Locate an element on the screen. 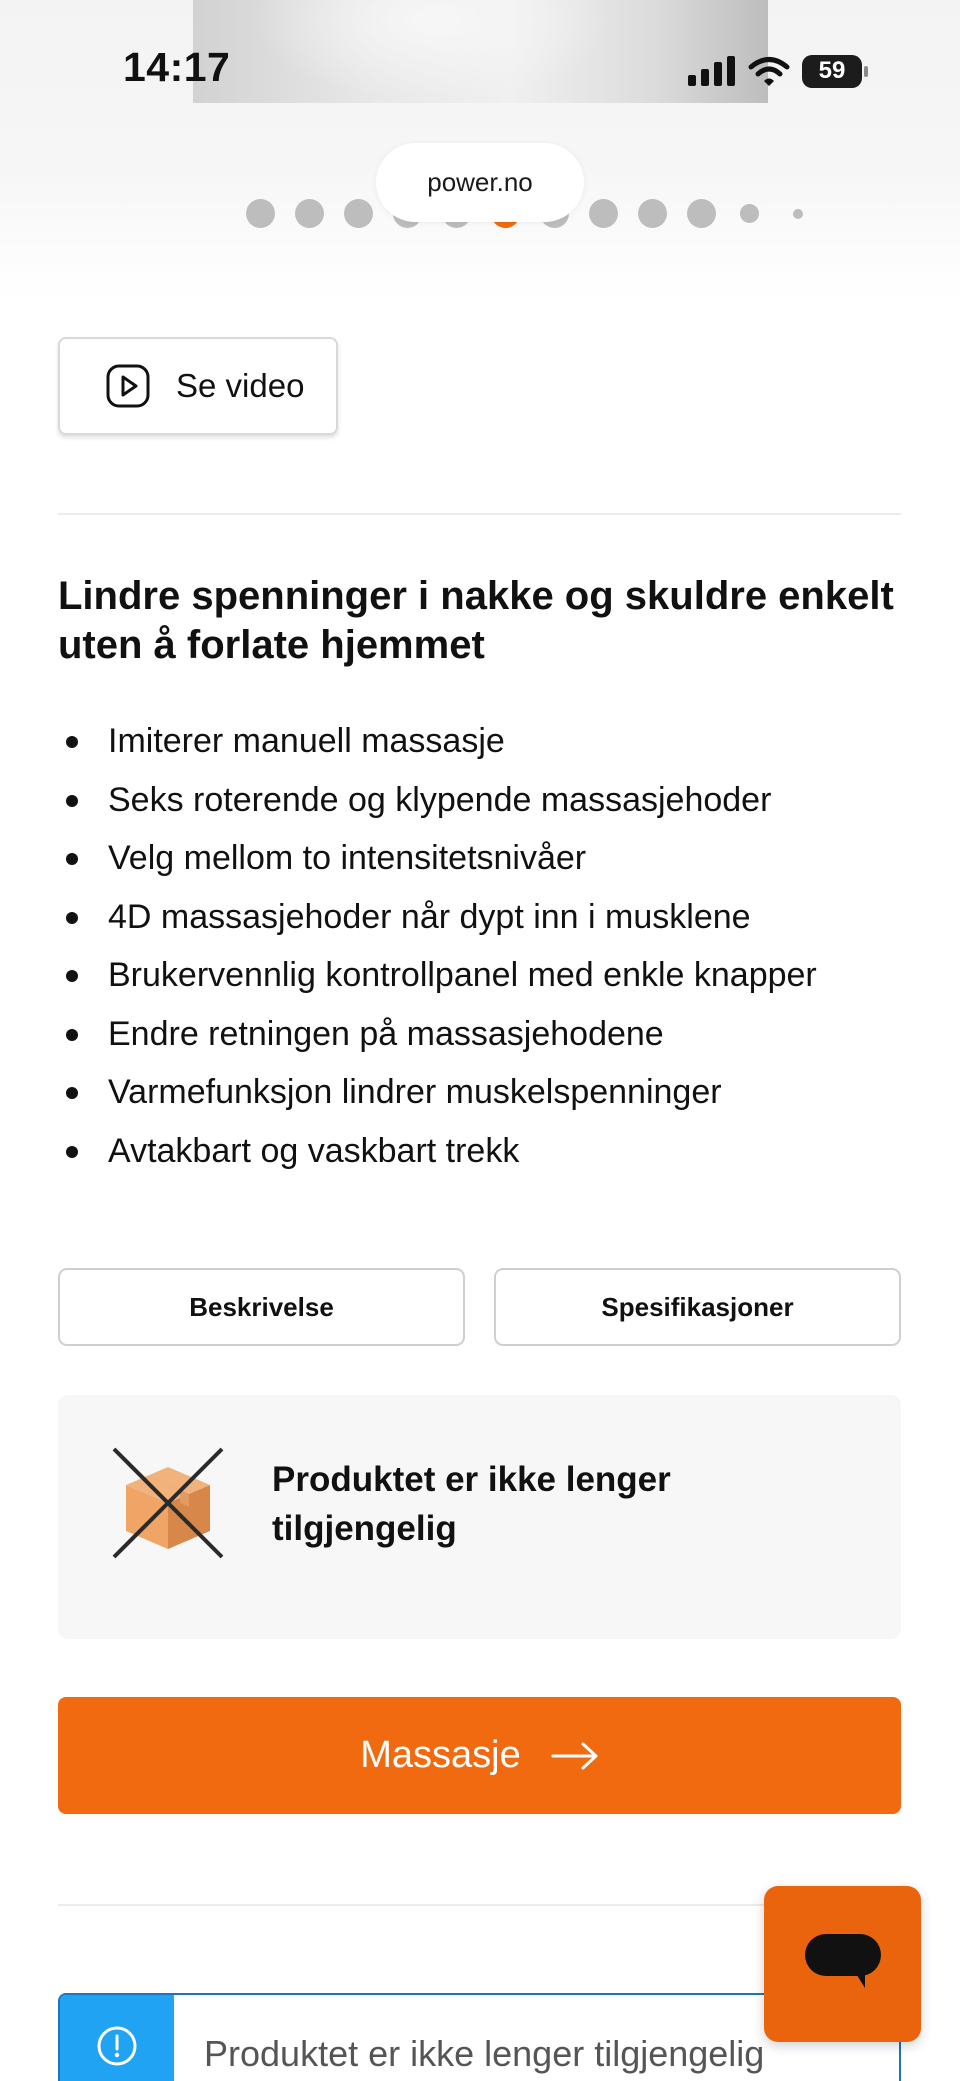 The height and width of the screenshot is (2081, 960). battery-level: 59 is located at coordinates (832, 70).